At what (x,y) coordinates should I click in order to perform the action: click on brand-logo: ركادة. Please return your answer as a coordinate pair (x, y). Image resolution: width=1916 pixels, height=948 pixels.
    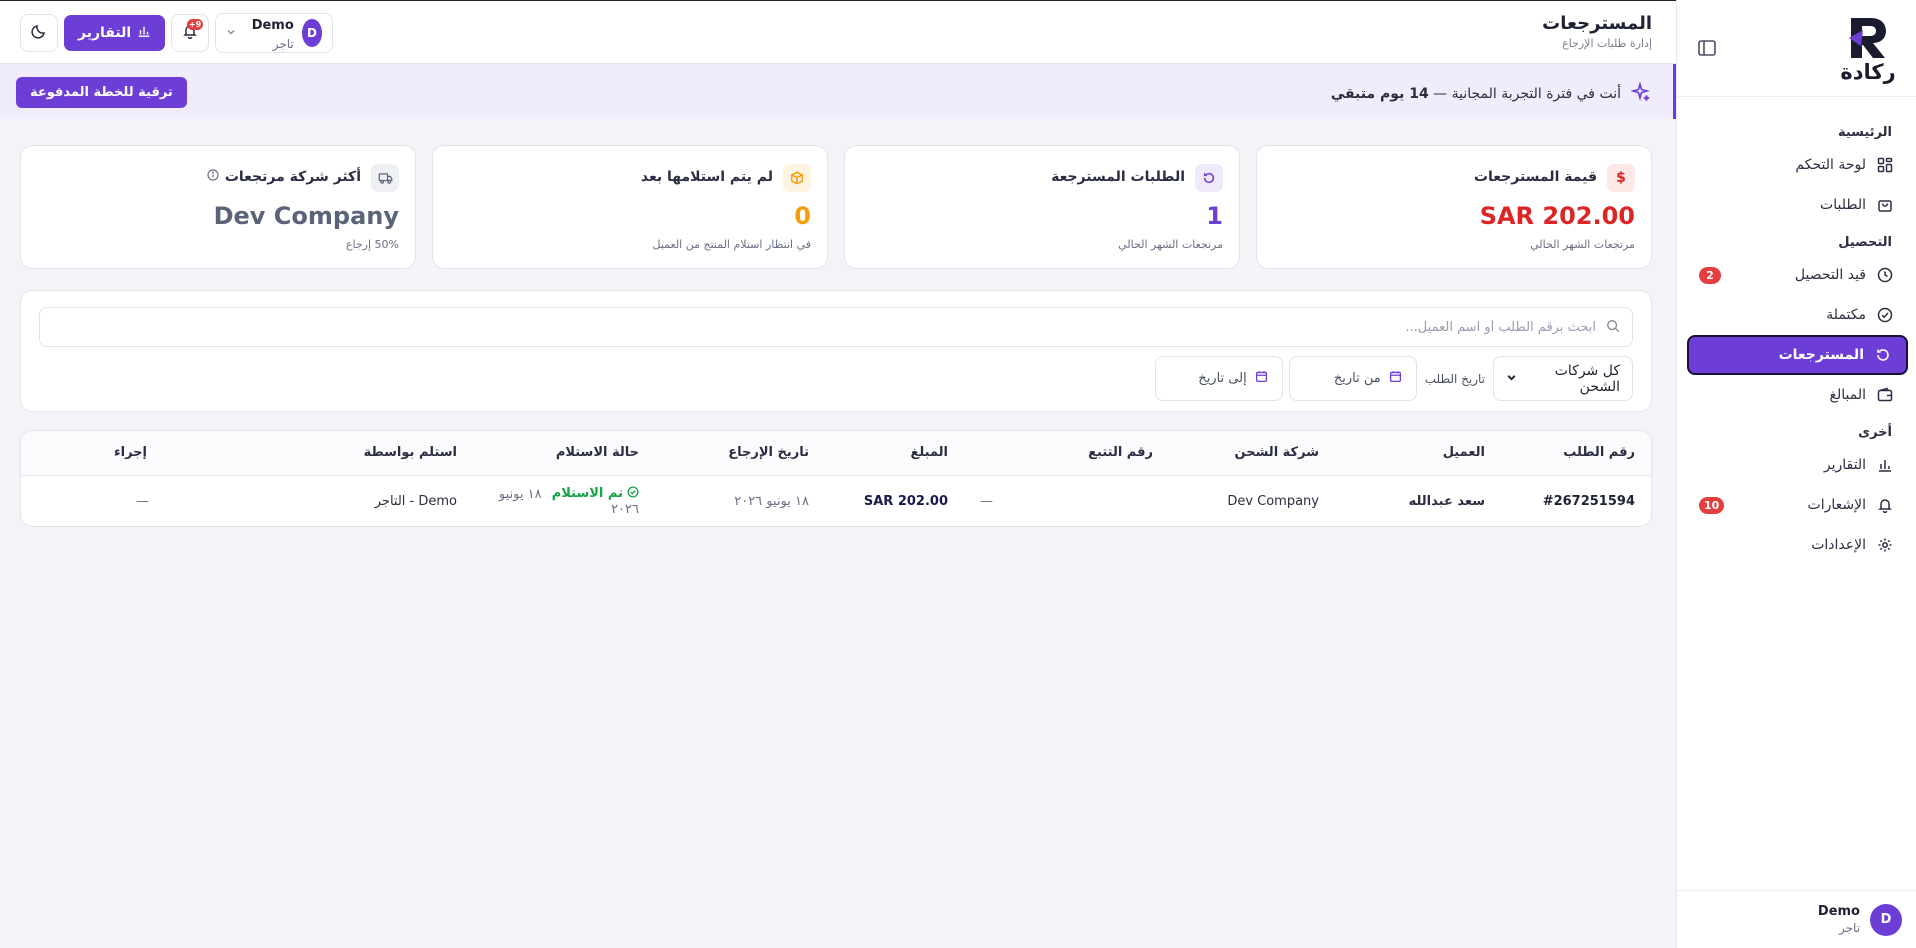
    Looking at the image, I should click on (1868, 50).